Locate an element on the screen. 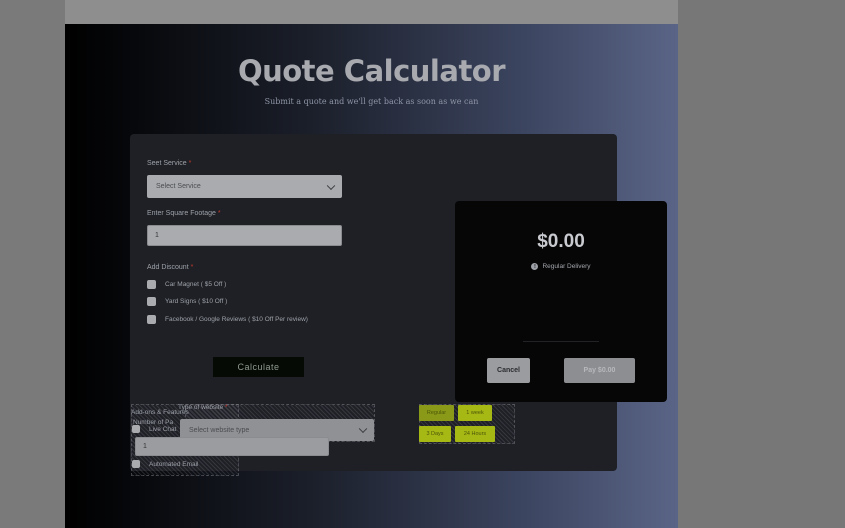  discount-option-yard-signs: Yard Signs ( $10 Off ) is located at coordinates (187, 301).